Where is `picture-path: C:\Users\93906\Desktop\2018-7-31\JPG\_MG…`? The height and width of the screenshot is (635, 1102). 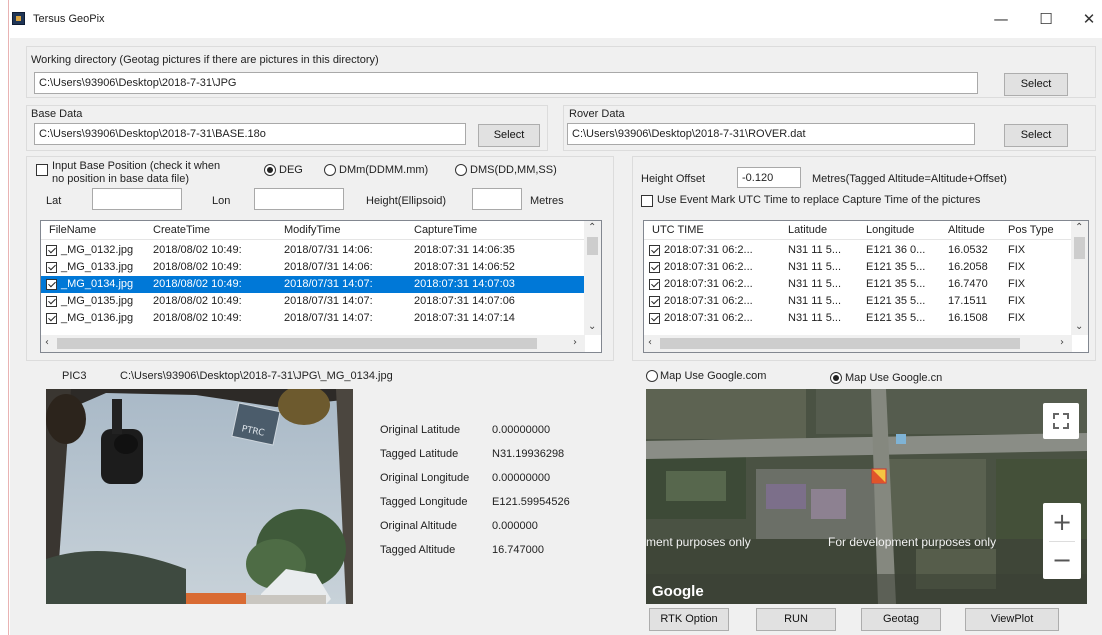 picture-path: C:\Users\93906\Desktop\2018-7-31\JPG\_MG… is located at coordinates (256, 376).